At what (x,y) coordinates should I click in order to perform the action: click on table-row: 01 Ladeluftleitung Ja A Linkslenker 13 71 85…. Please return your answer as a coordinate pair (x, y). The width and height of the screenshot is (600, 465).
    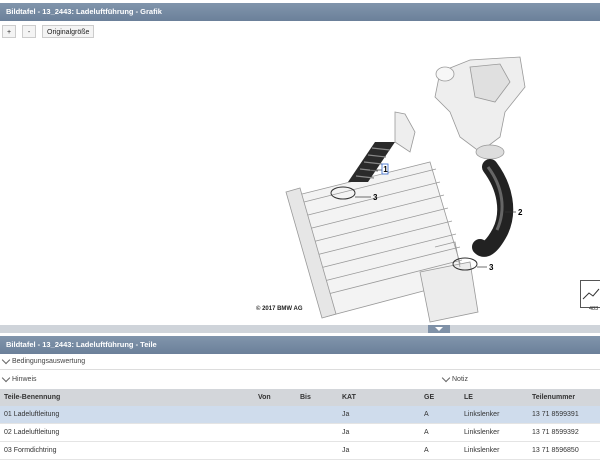
    Looking at the image, I should click on (300, 415).